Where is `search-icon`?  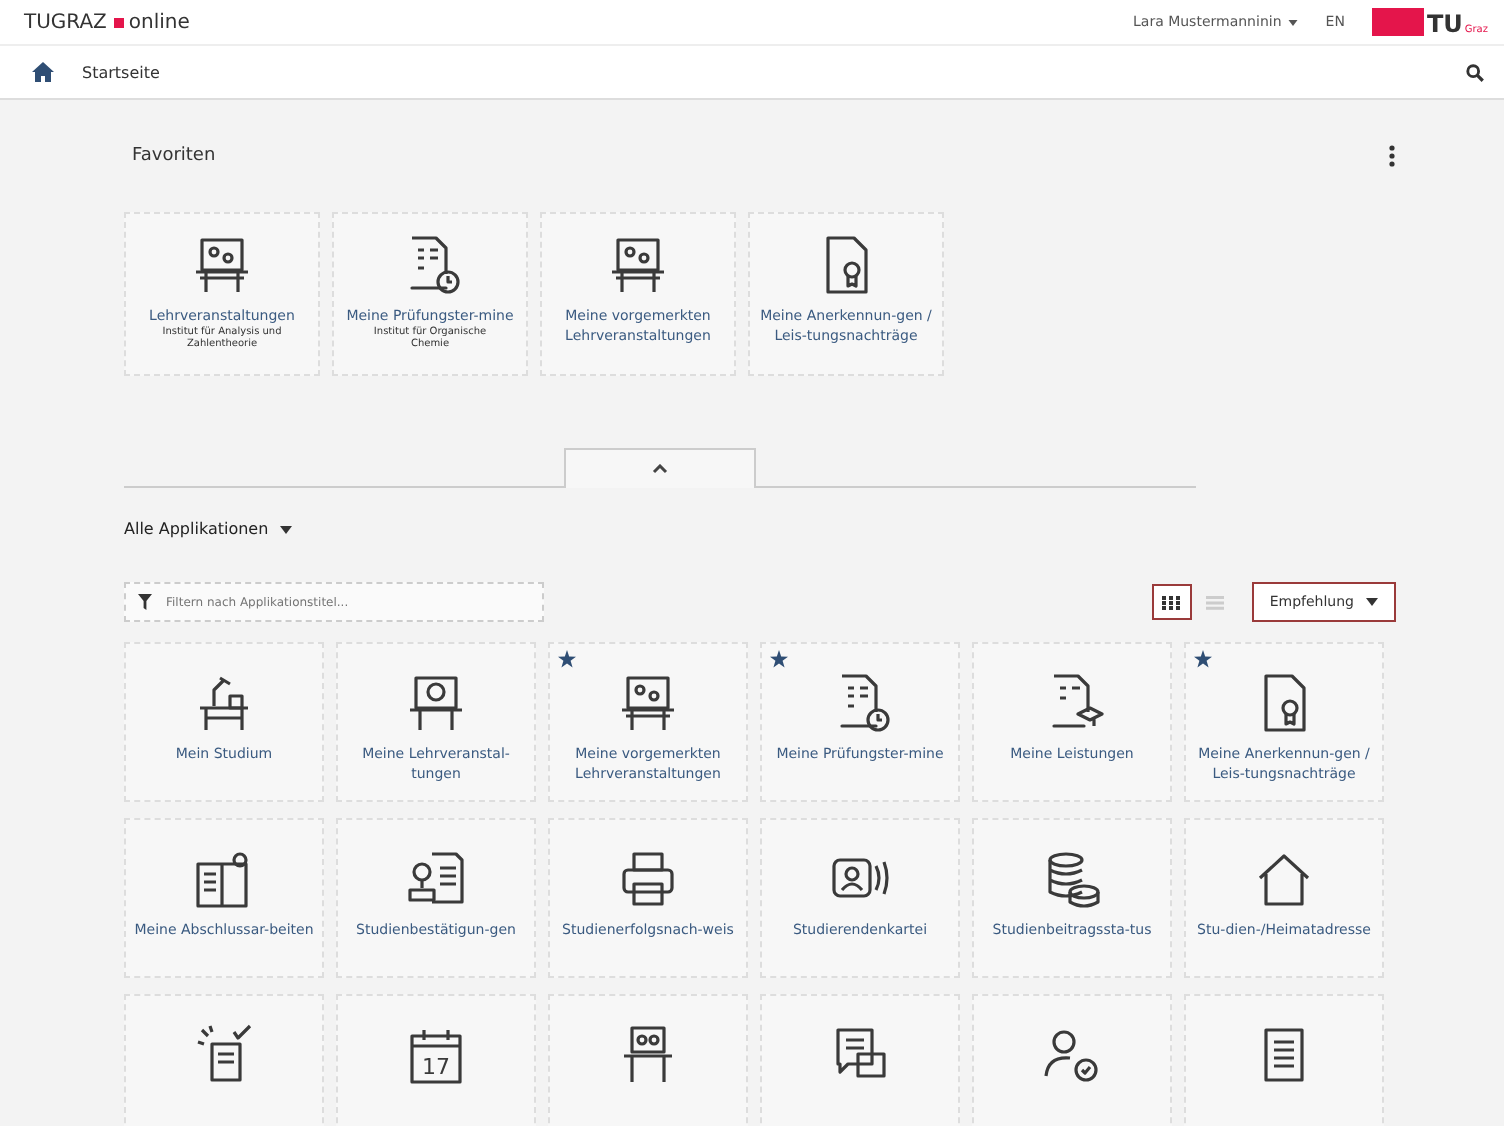
search-icon is located at coordinates (1475, 72).